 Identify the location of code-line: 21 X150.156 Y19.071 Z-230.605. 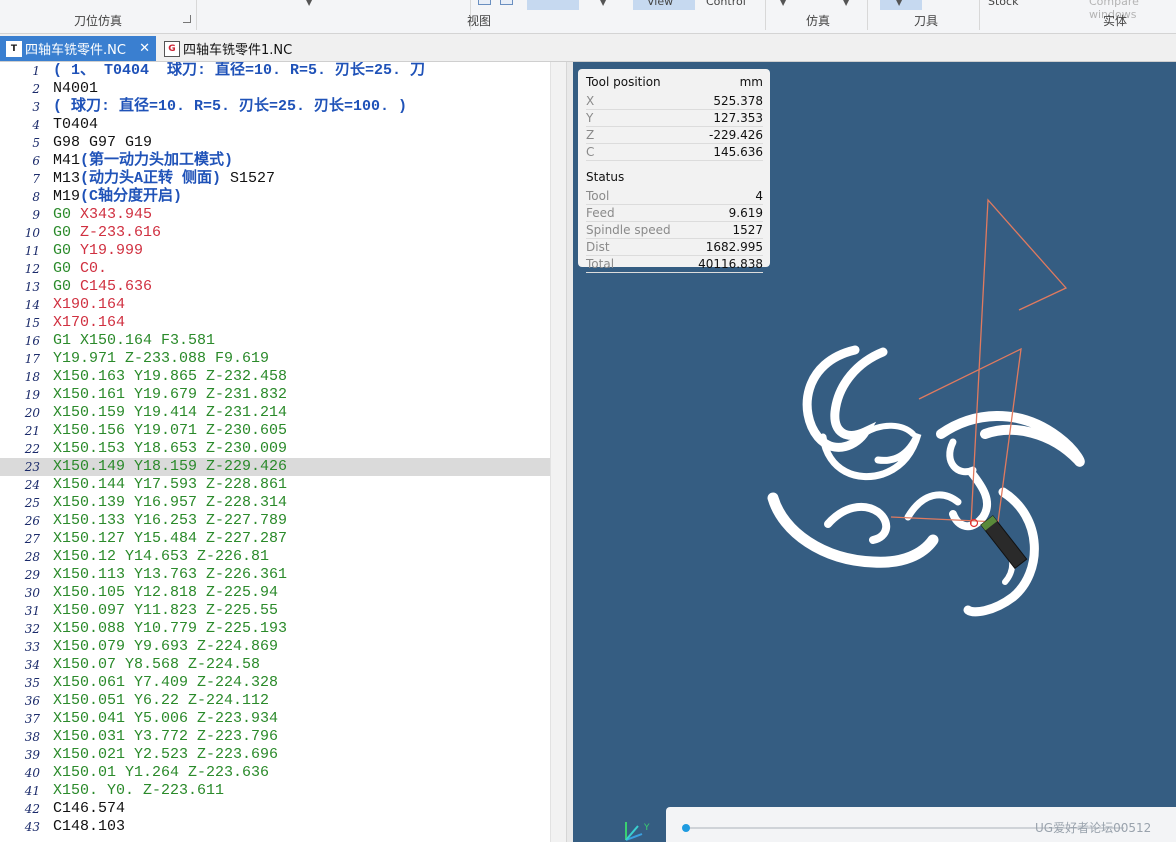
(275, 431).